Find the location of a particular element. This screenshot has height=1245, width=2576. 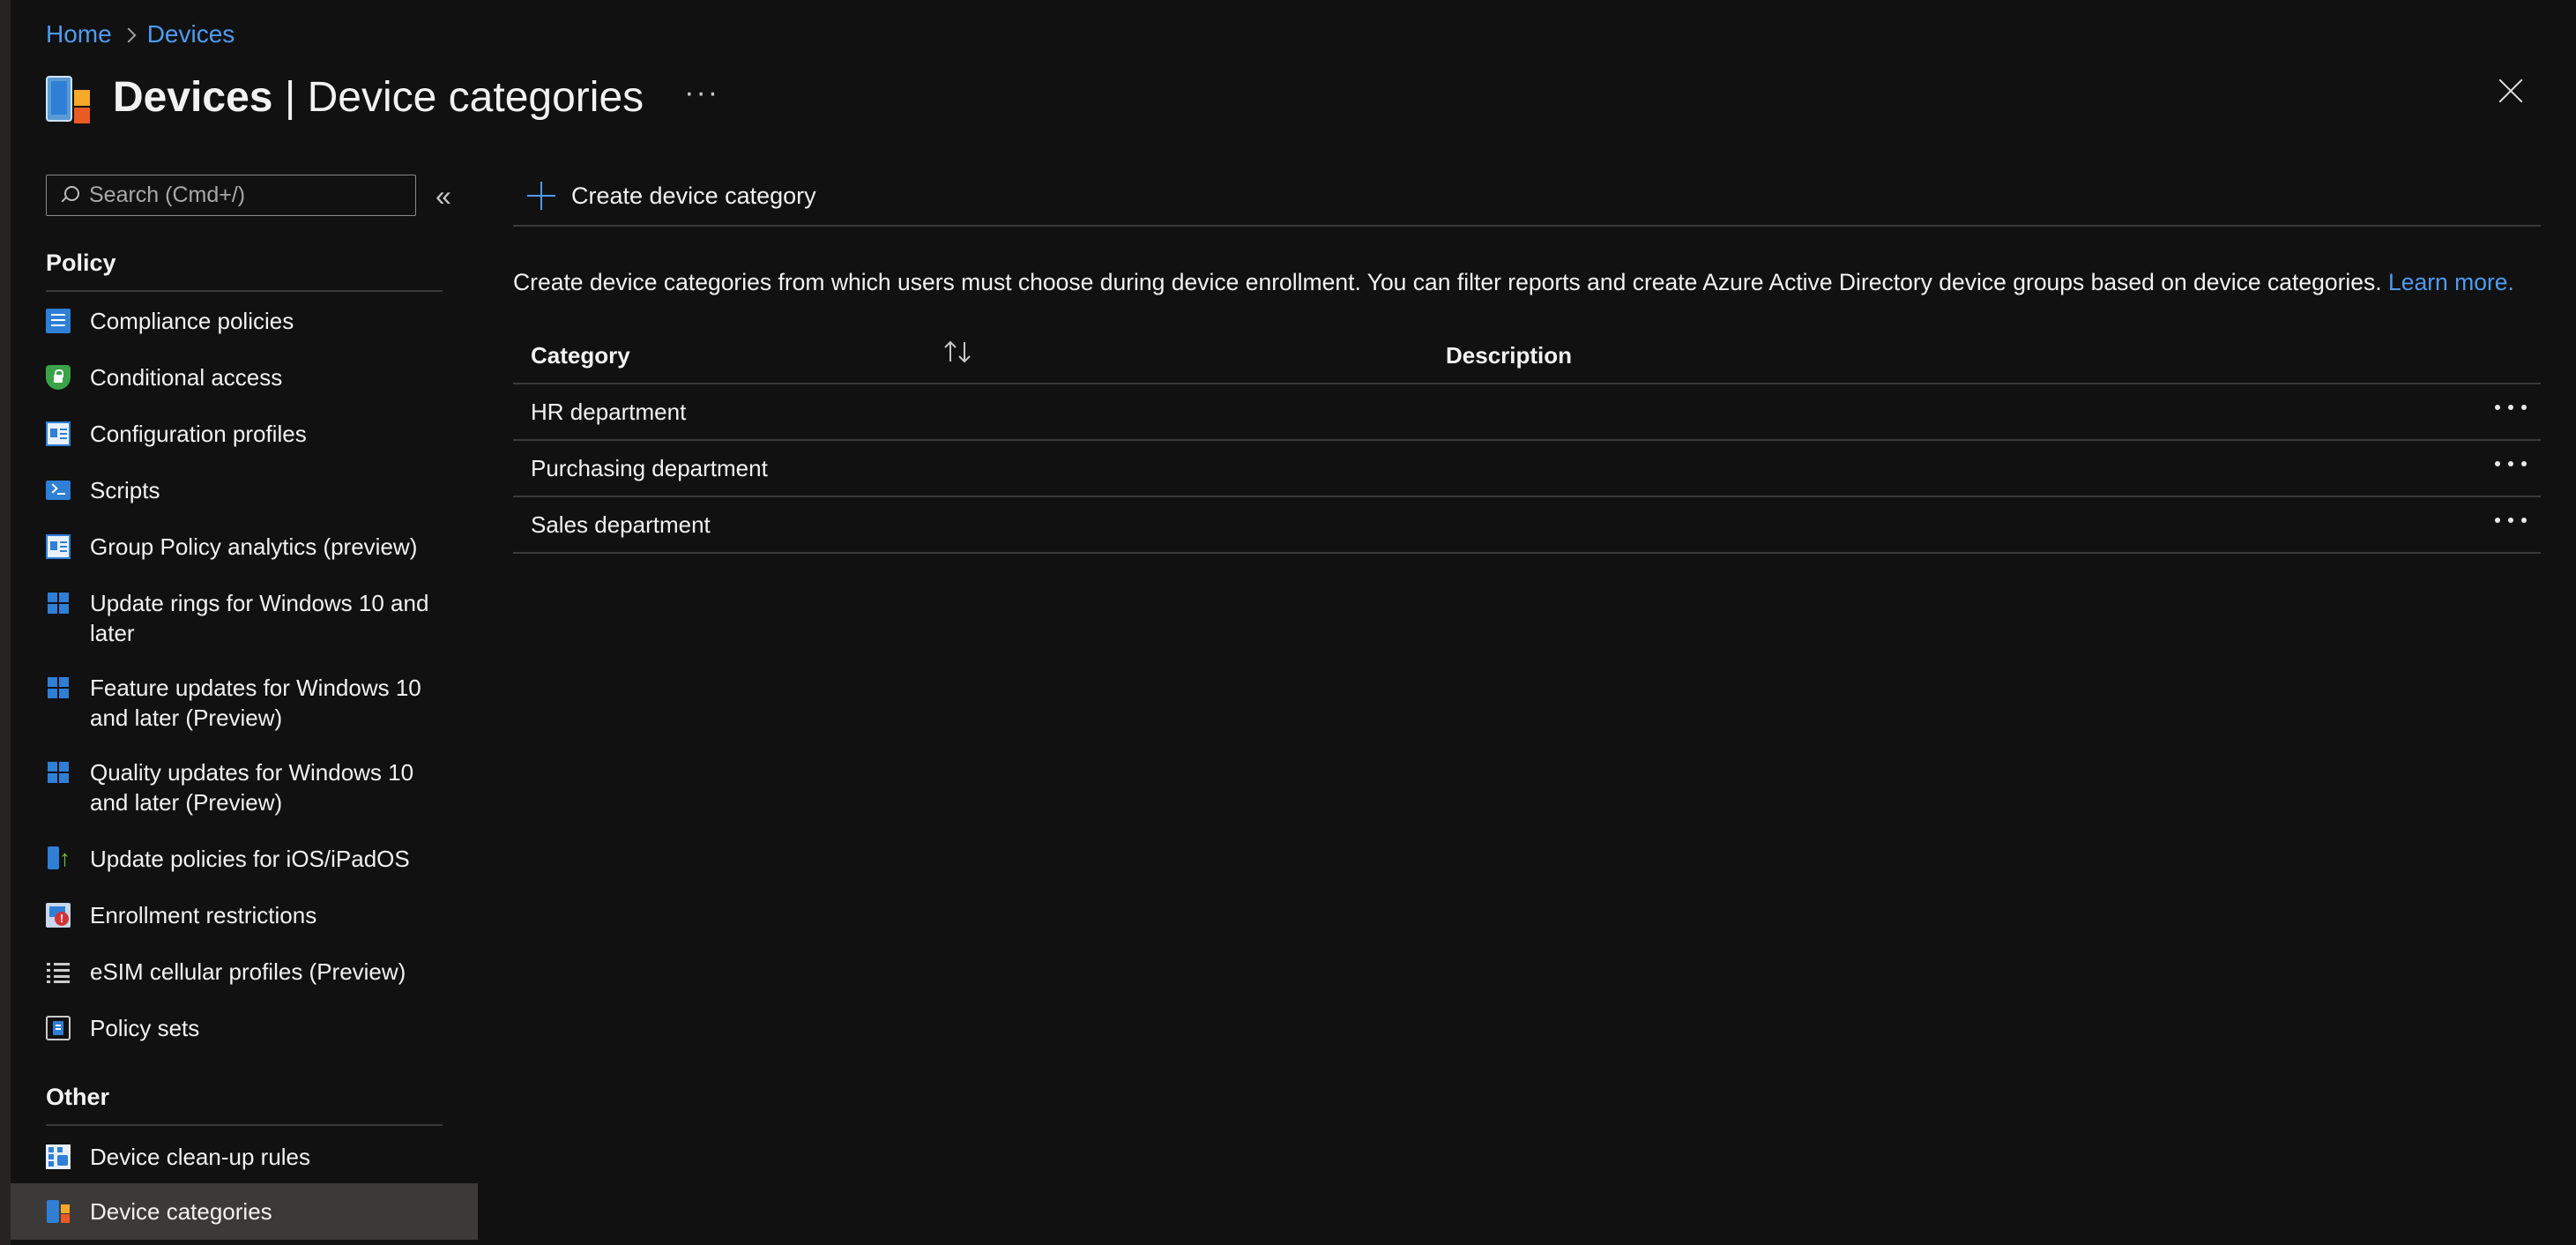

sidebar-item-conditional-access: Conditional access is located at coordinates (245, 377).